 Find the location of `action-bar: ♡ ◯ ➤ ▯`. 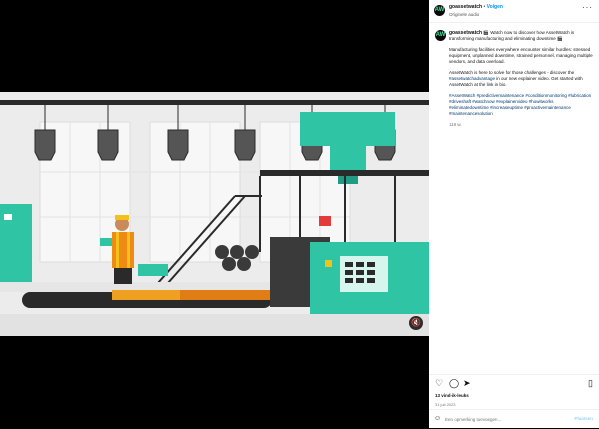

action-bar: ♡ ◯ ➤ ▯ is located at coordinates (514, 383).